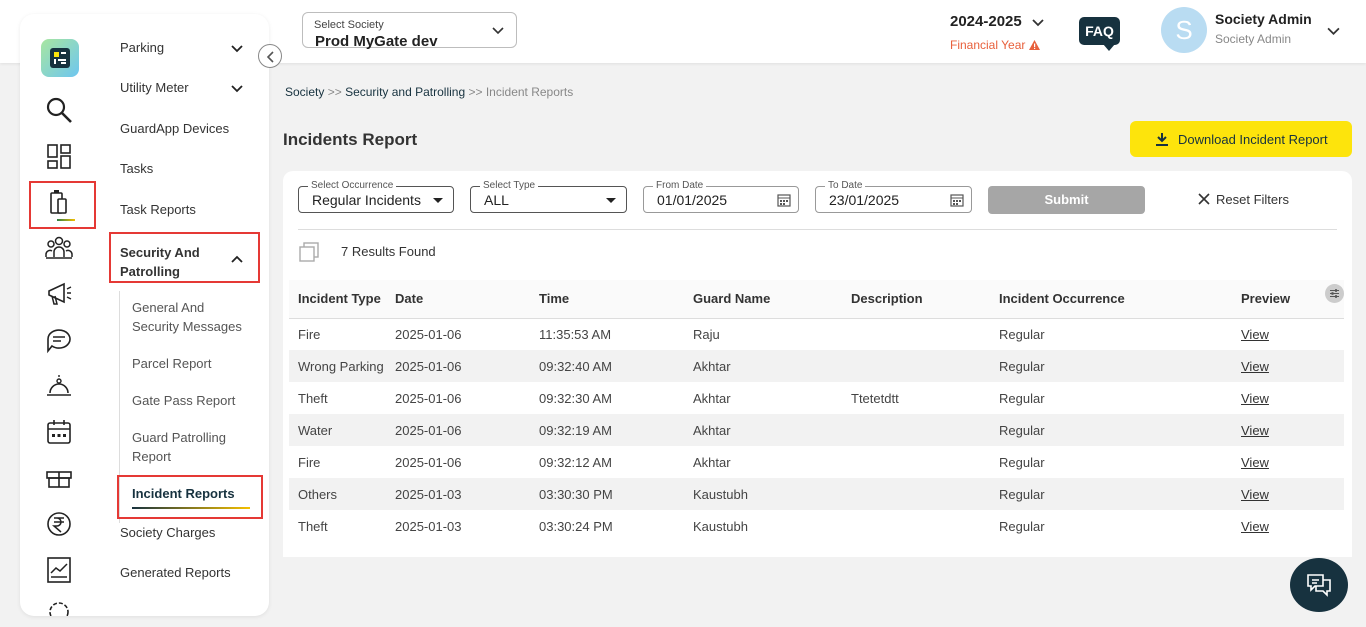 This screenshot has width=1366, height=627. Describe the element at coordinates (167, 262) in the screenshot. I see `sidebar-item-security-and-patrolling: Security And Patrolling` at that location.